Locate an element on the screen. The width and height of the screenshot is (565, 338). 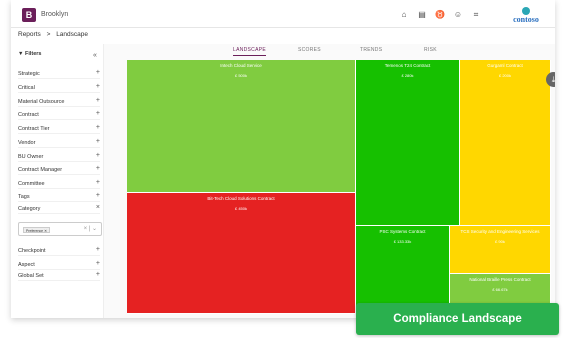
org-logo-mark is located at coordinates (526, 11).